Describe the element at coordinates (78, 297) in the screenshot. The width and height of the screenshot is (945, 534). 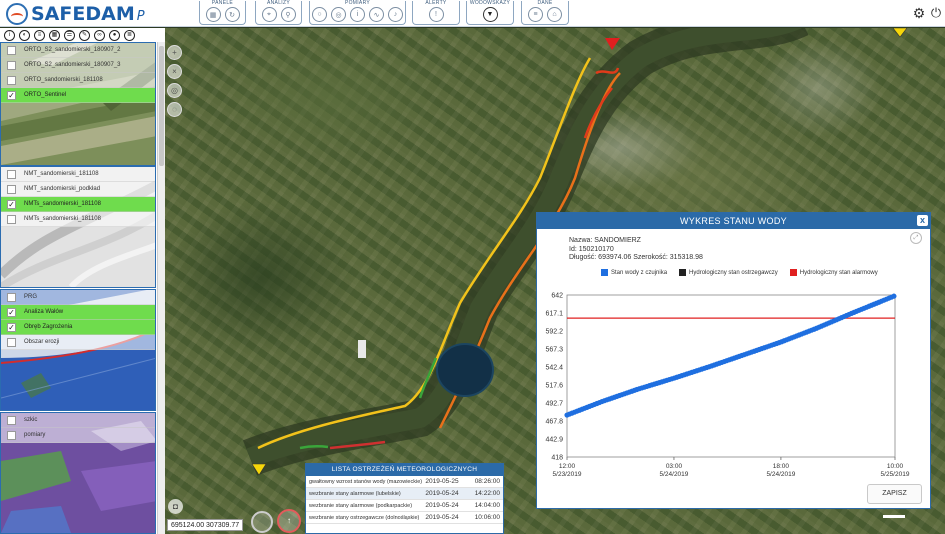
I see `layer-row: PRG` at that location.